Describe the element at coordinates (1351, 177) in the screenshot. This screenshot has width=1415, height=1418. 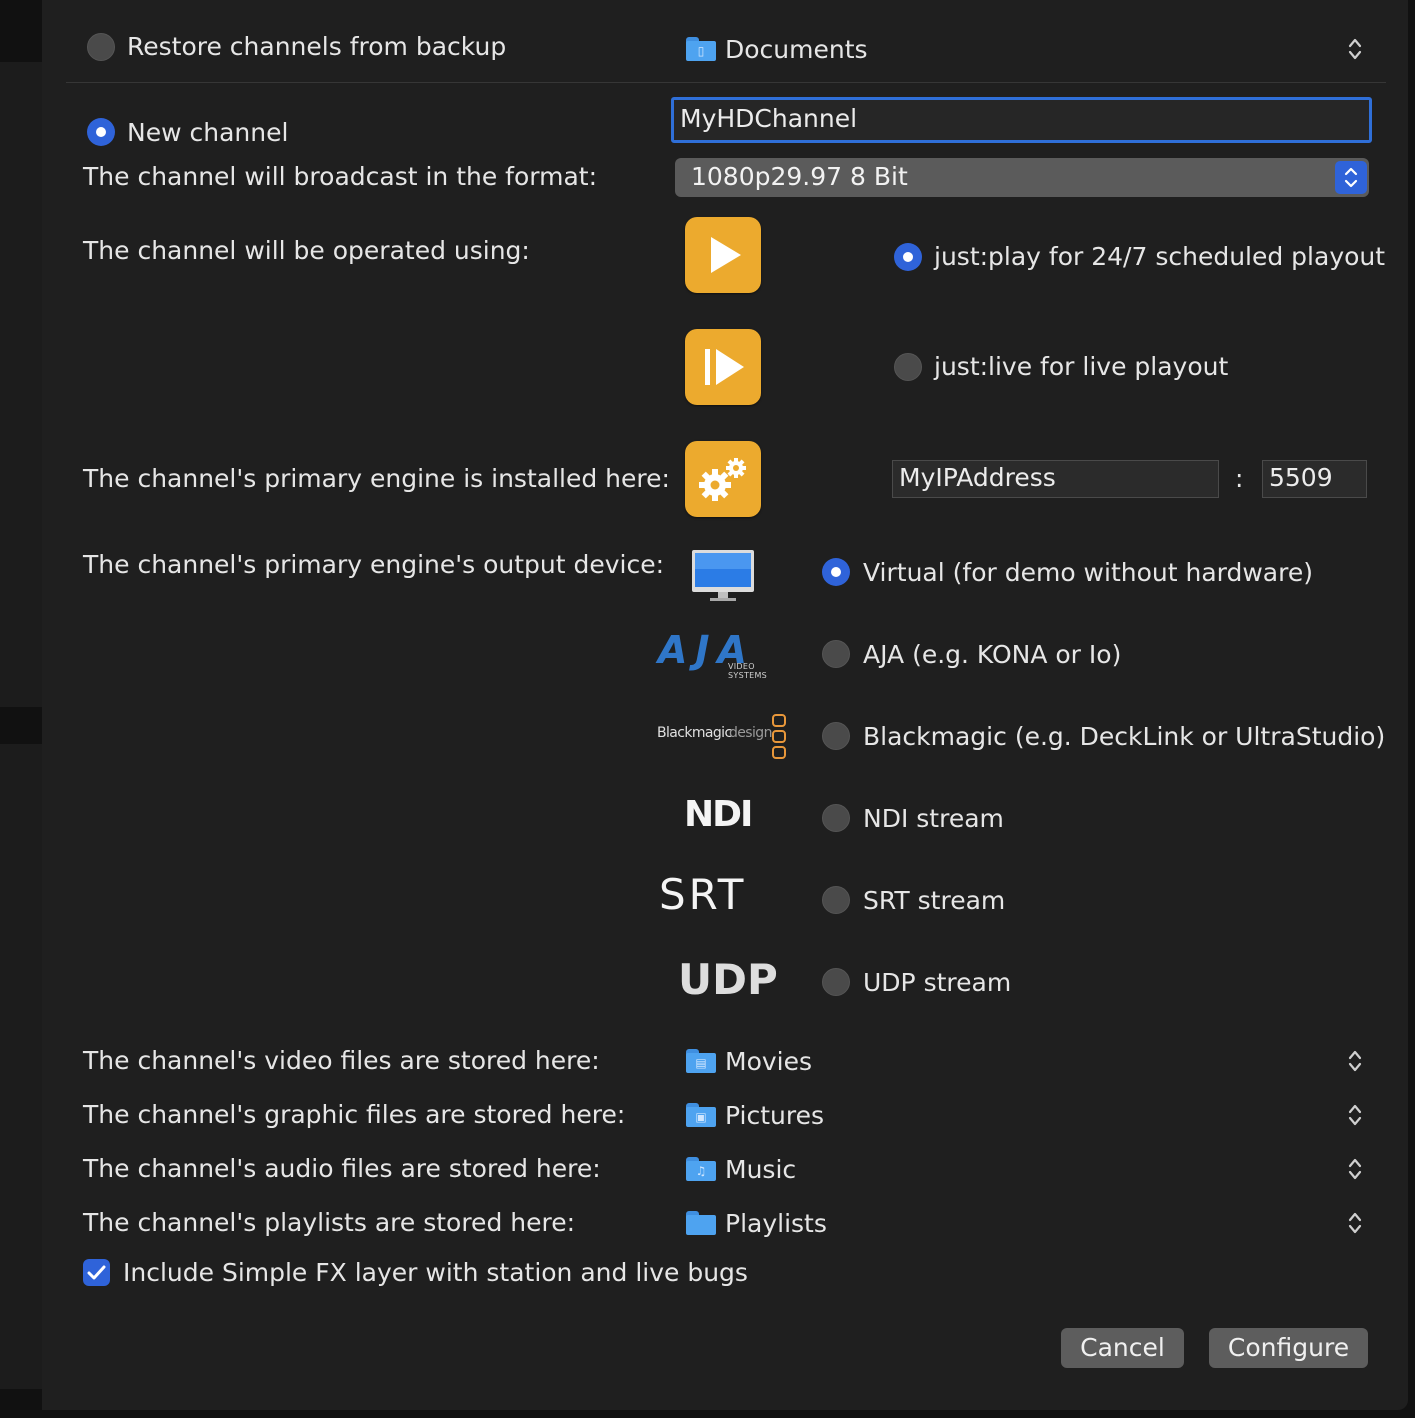
I see `format-stepper-icon` at that location.